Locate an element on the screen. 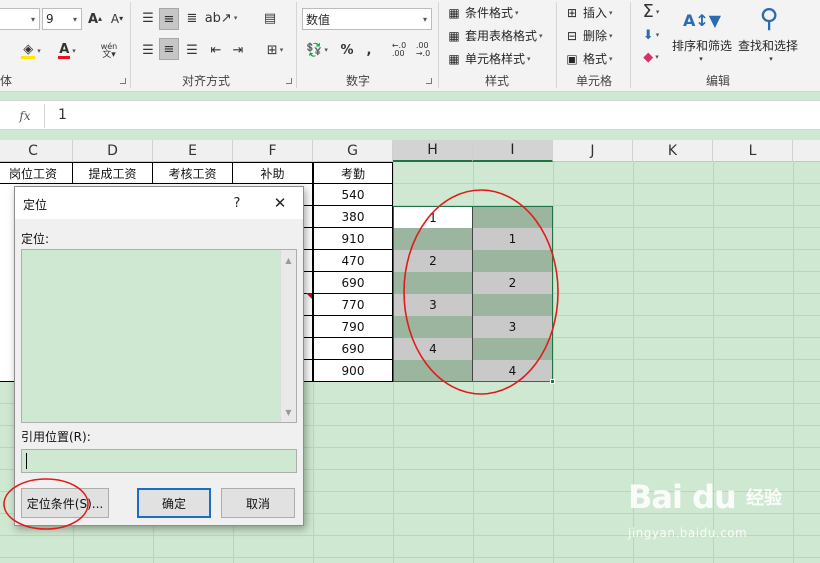 Image resolution: width=820 pixels, height=563 pixels. delete-button: ⊟ 删除 ▾ is located at coordinates (588, 35).